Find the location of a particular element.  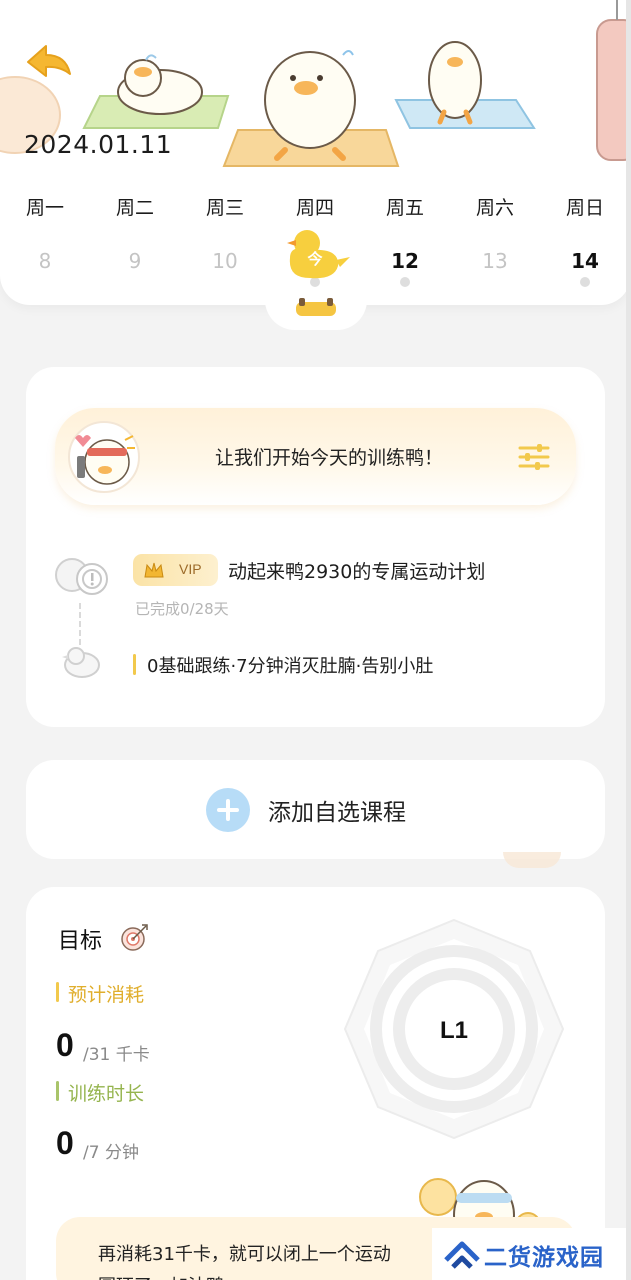

day-wed: 周三 10 is located at coordinates (225, 240).